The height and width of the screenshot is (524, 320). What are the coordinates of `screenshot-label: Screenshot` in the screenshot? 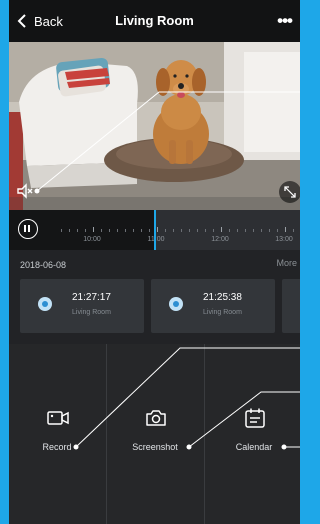 It's located at (155, 447).